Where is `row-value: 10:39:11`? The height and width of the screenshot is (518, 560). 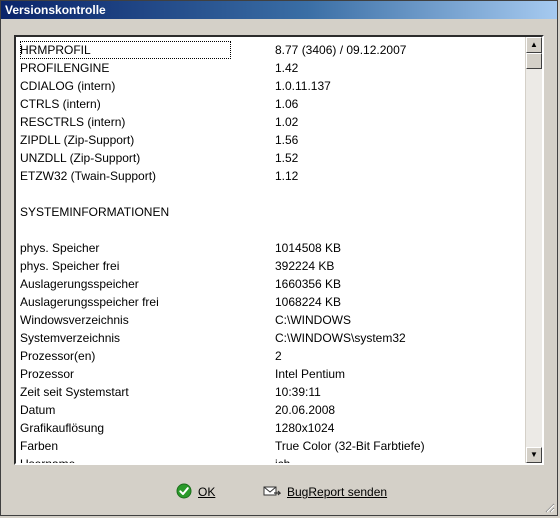 row-value: 10:39:11 is located at coordinates (298, 392).